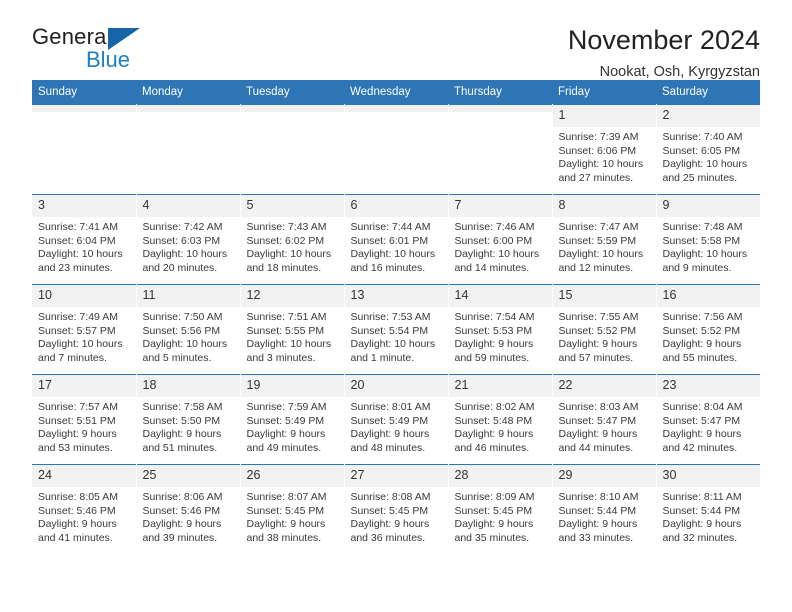 The height and width of the screenshot is (612, 792). Describe the element at coordinates (181, 240) in the screenshot. I see `sunset-time: Sunset: 6:03 PM` at that location.